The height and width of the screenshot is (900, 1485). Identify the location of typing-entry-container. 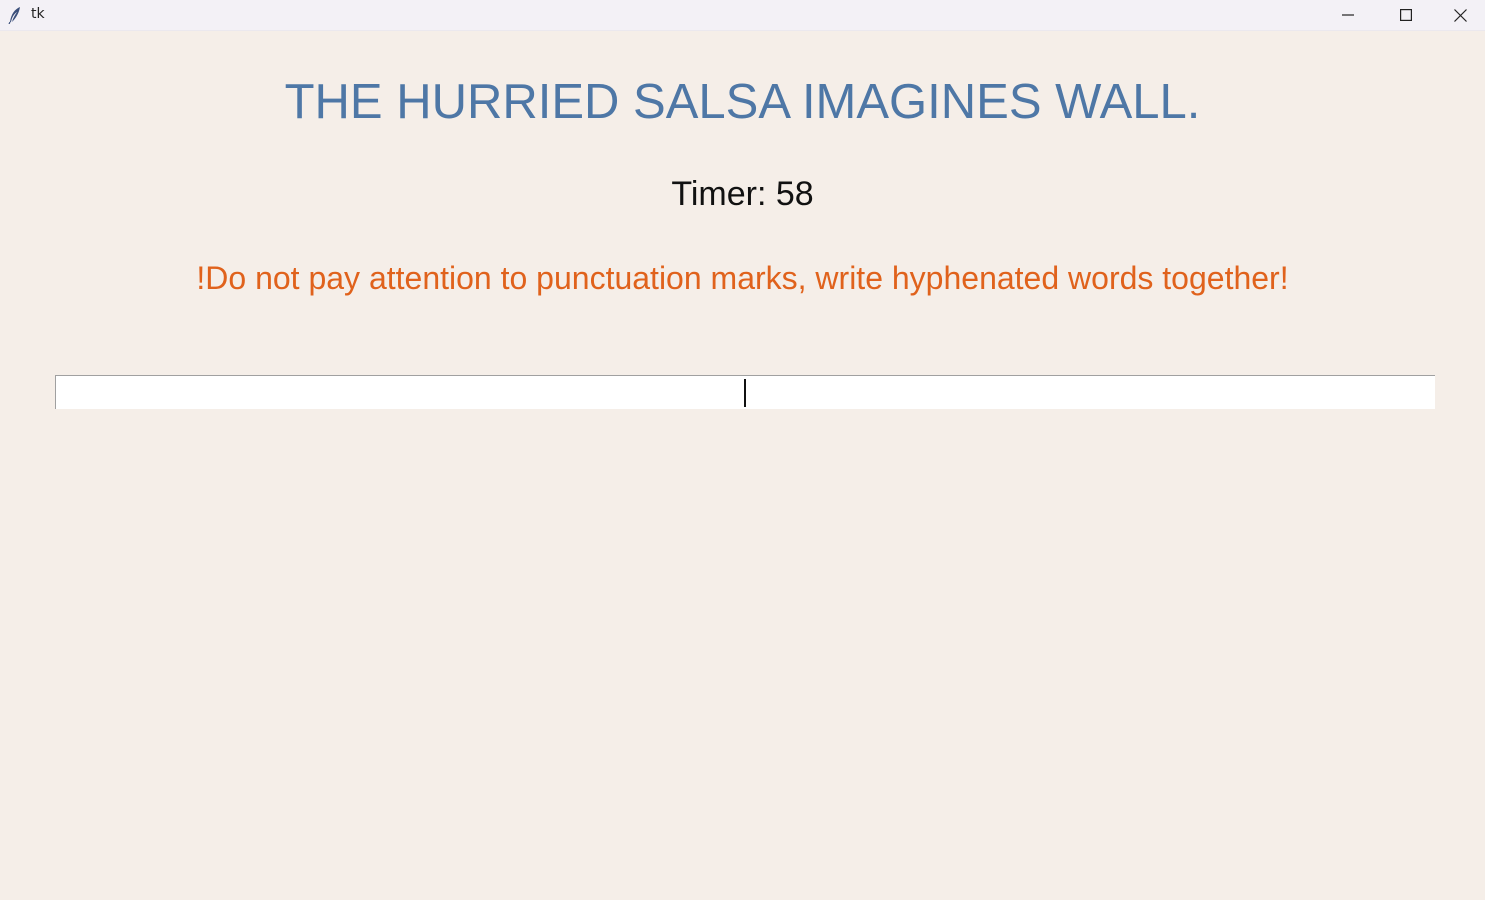
(745, 392).